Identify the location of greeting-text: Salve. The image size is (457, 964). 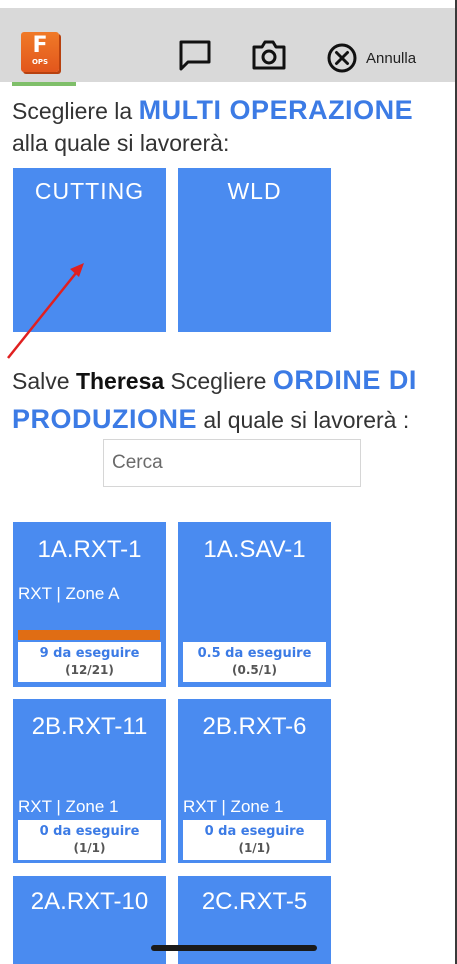
(41, 381).